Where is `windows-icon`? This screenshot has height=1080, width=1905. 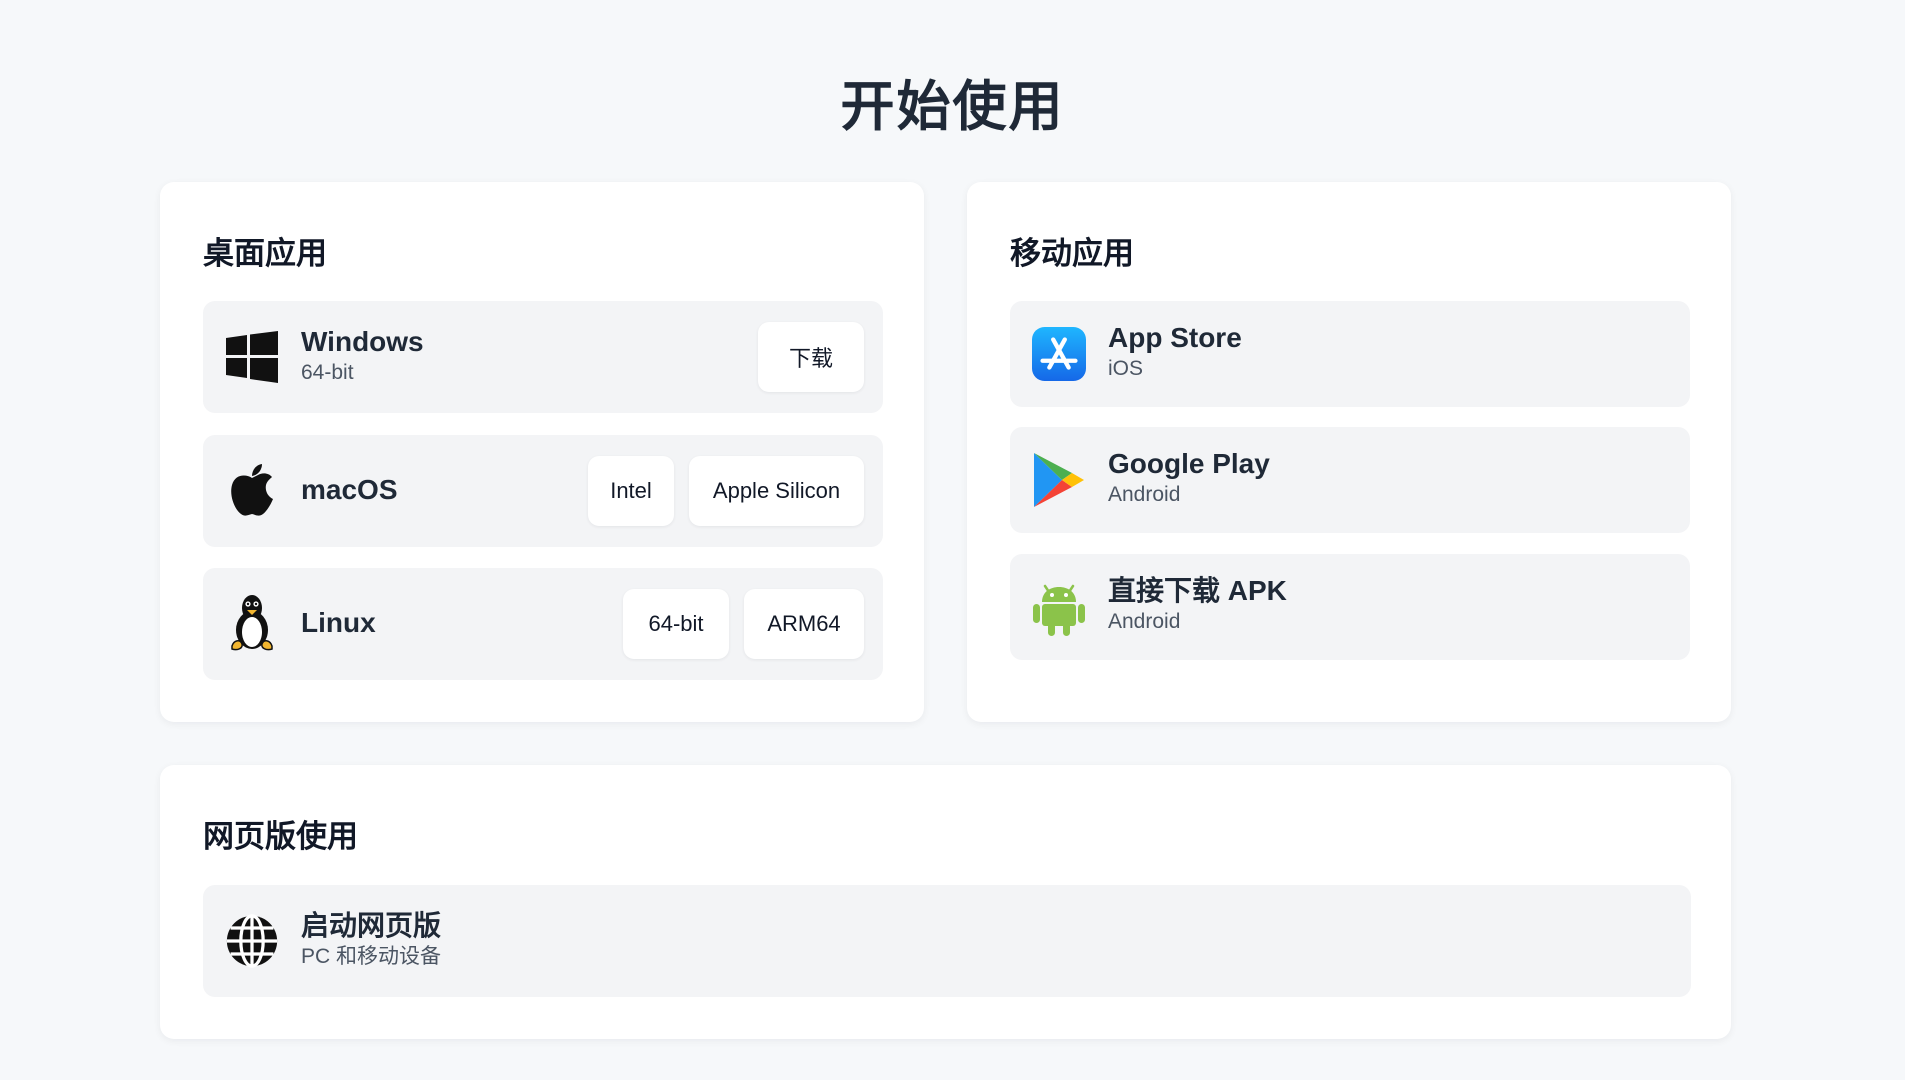
windows-icon is located at coordinates (252, 357).